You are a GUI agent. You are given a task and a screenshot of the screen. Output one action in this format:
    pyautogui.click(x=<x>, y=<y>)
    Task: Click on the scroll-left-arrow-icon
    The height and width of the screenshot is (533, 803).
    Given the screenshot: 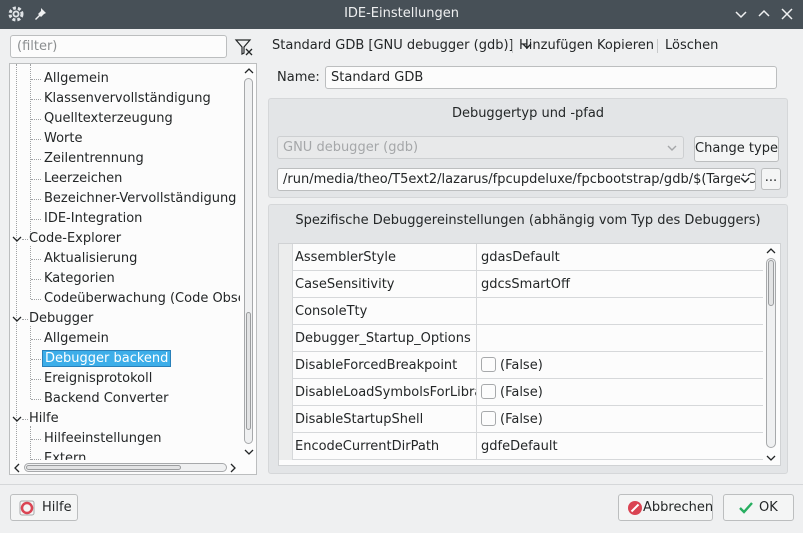 What is the action you would take?
    pyautogui.click(x=17, y=468)
    